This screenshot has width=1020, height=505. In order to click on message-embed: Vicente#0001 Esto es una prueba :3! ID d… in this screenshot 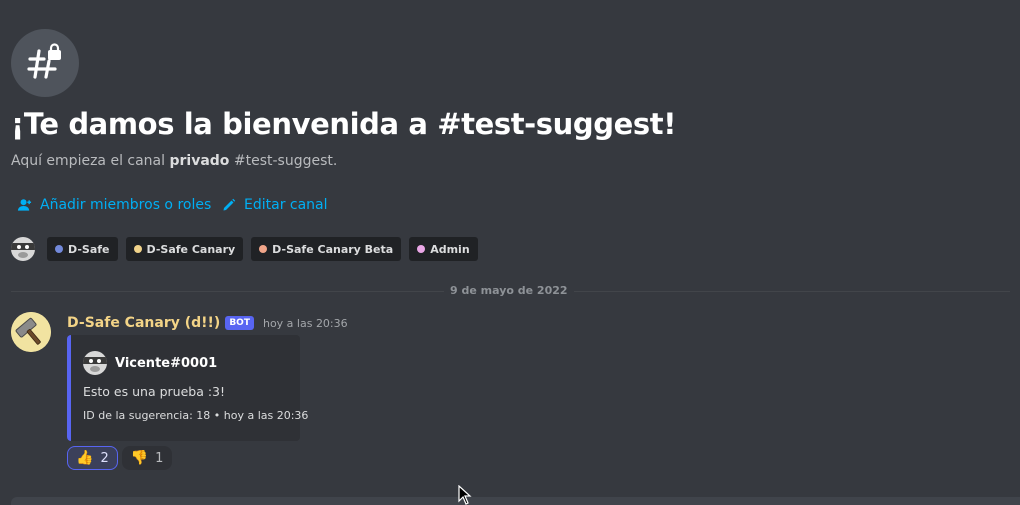, I will do `click(187, 388)`.